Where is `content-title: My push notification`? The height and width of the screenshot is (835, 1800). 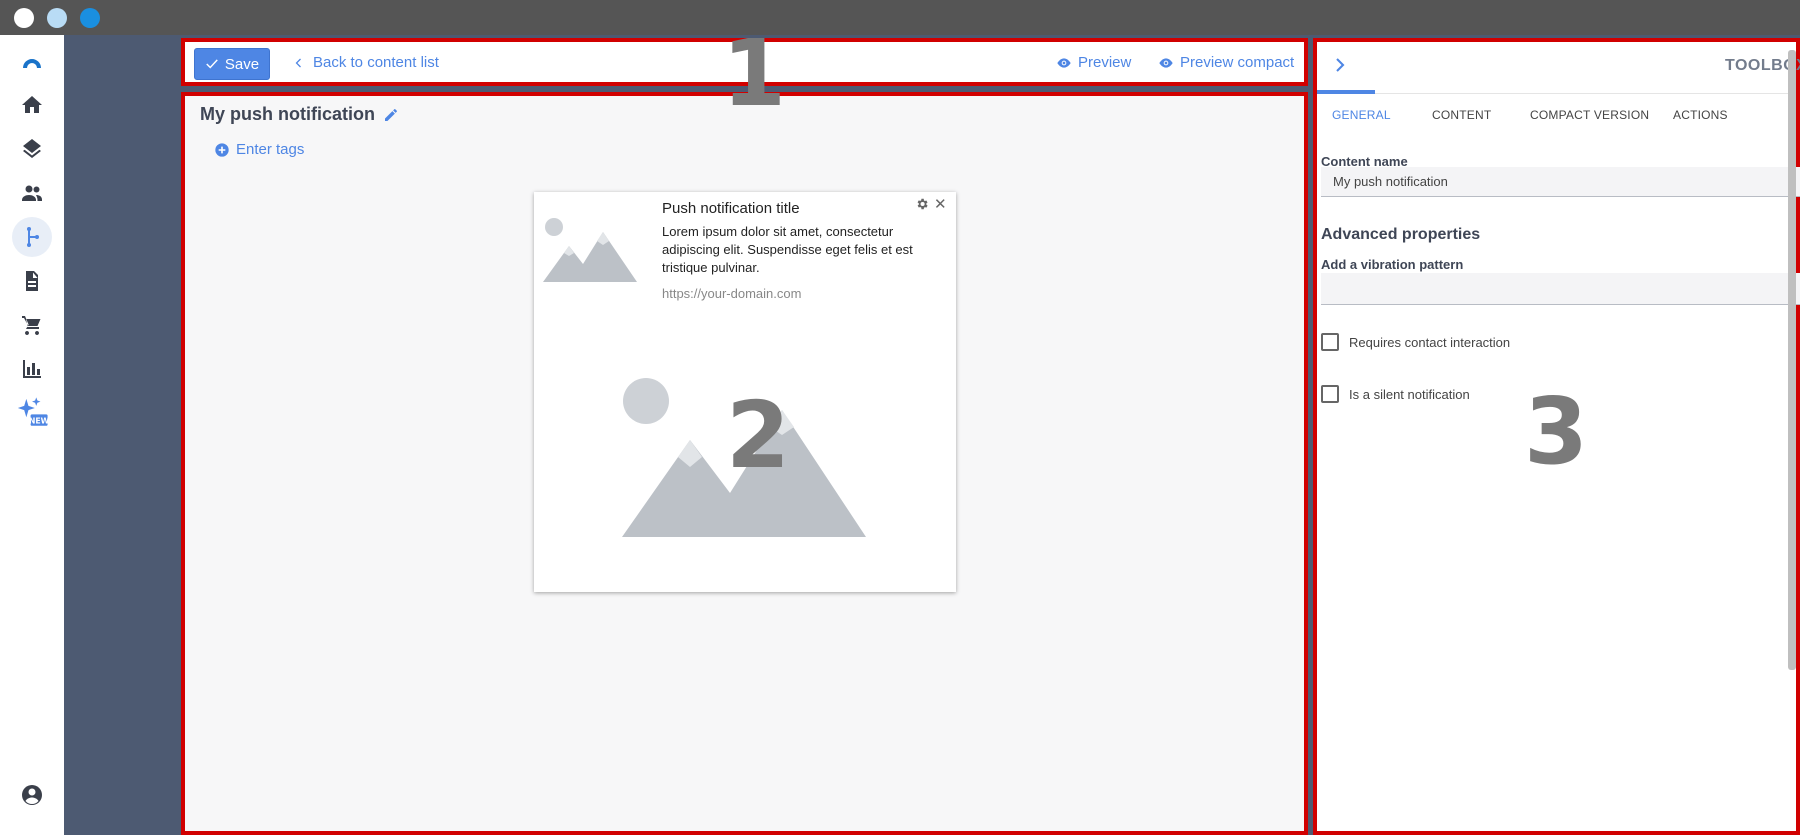
content-title: My push notification is located at coordinates (299, 114).